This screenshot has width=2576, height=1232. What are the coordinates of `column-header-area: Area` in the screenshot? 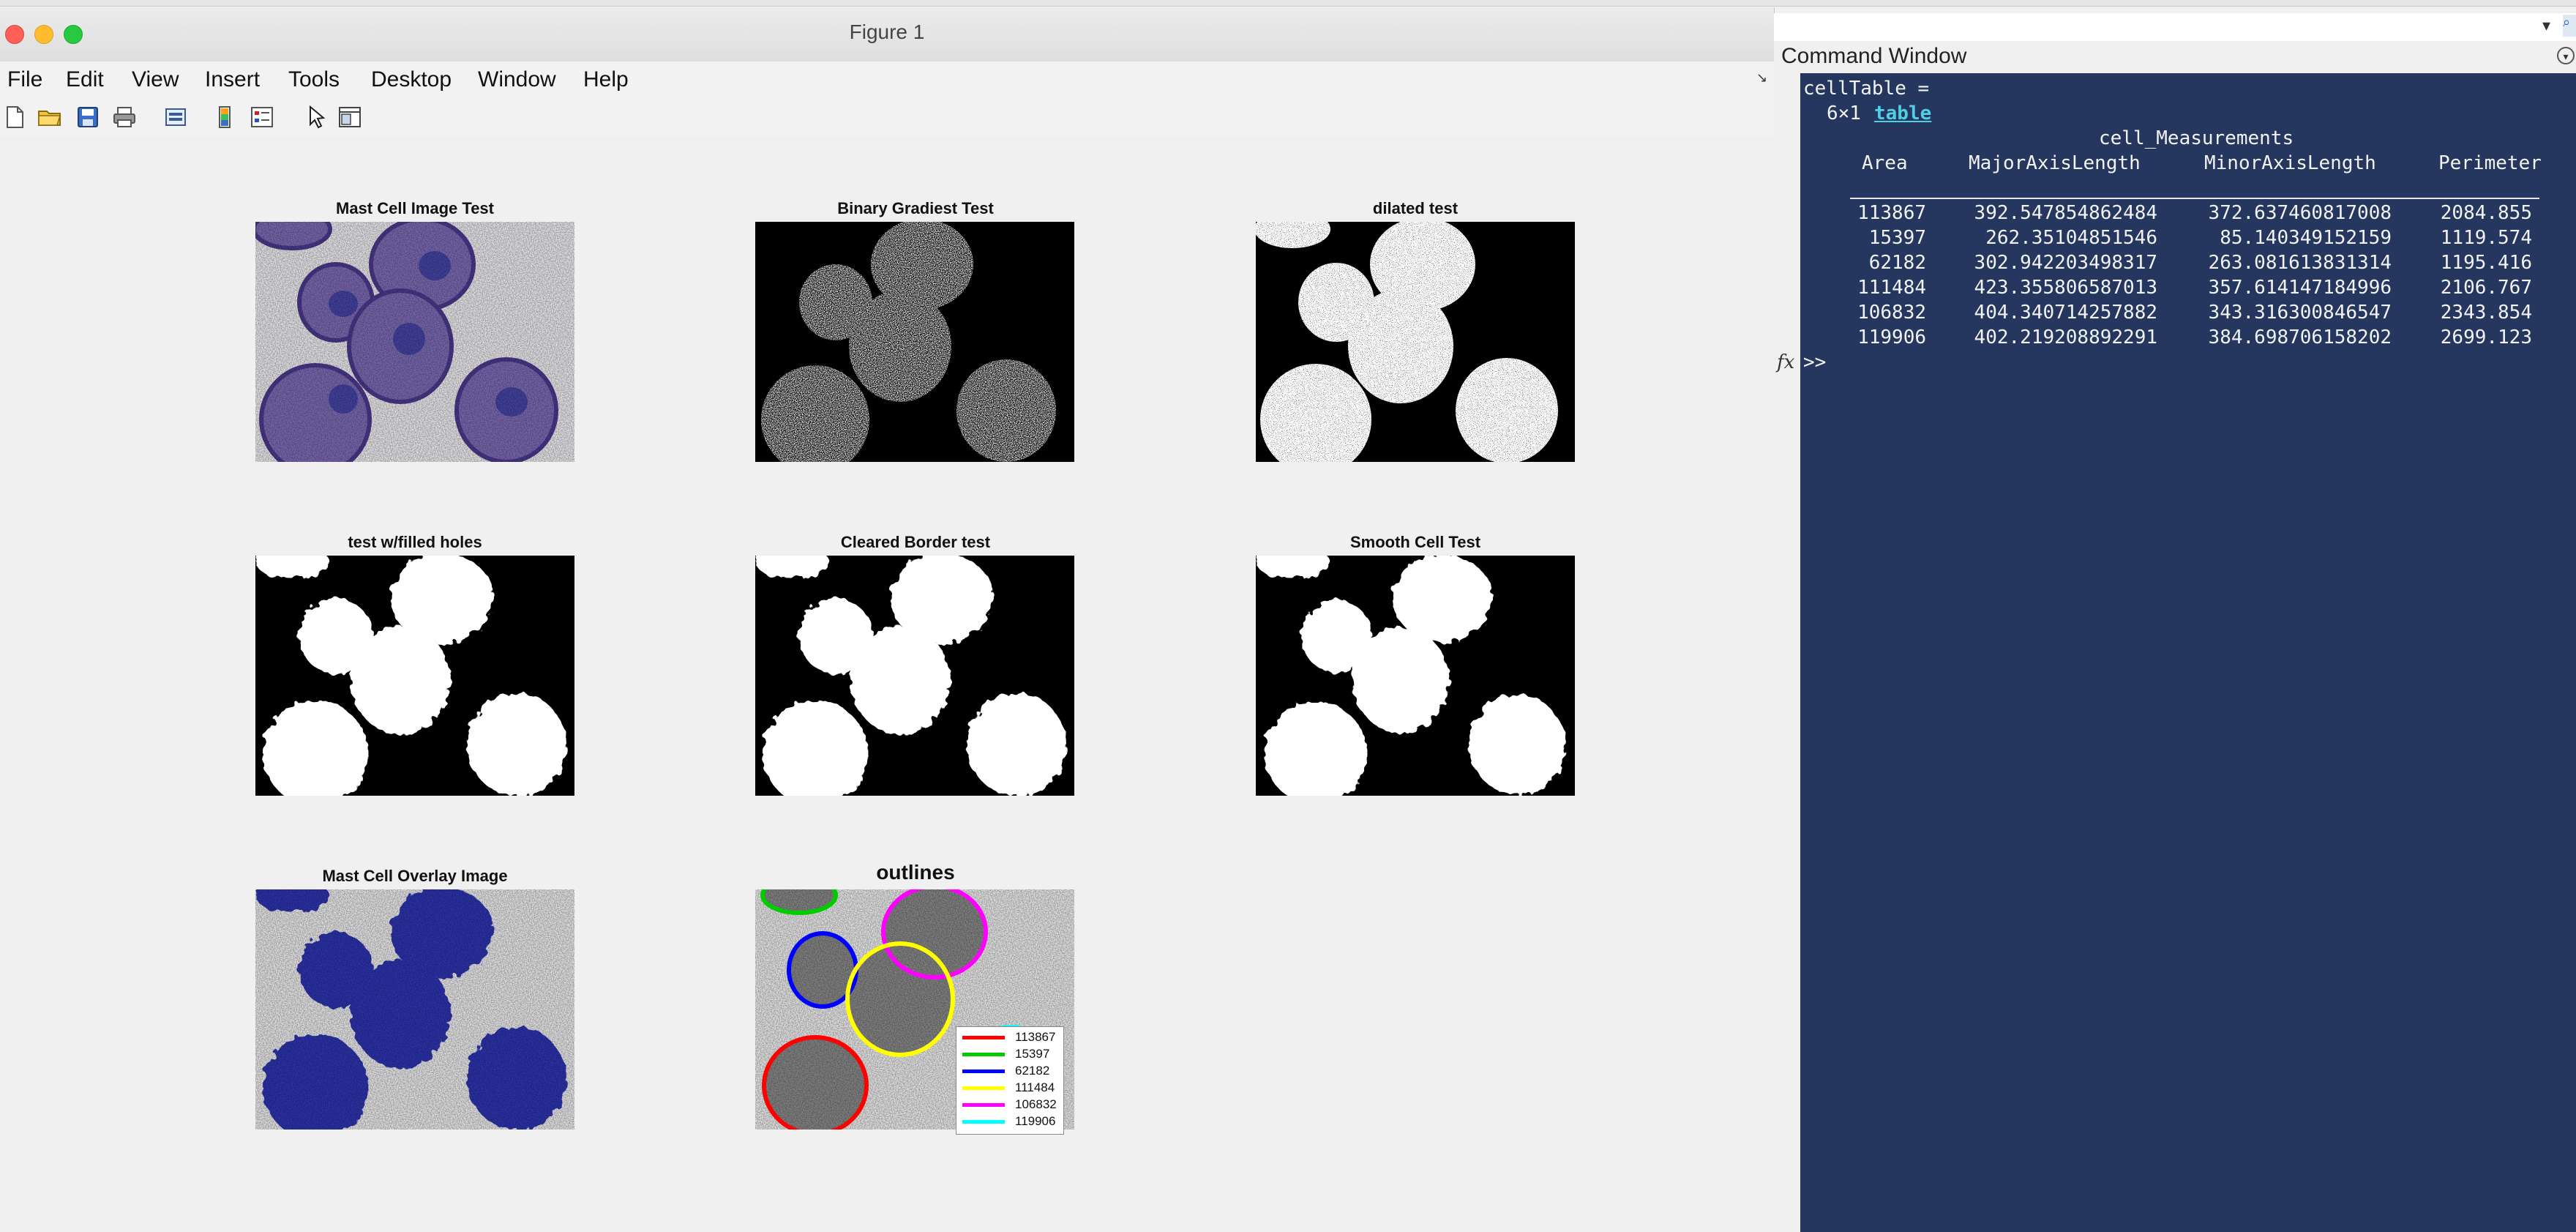 It's located at (1885, 163).